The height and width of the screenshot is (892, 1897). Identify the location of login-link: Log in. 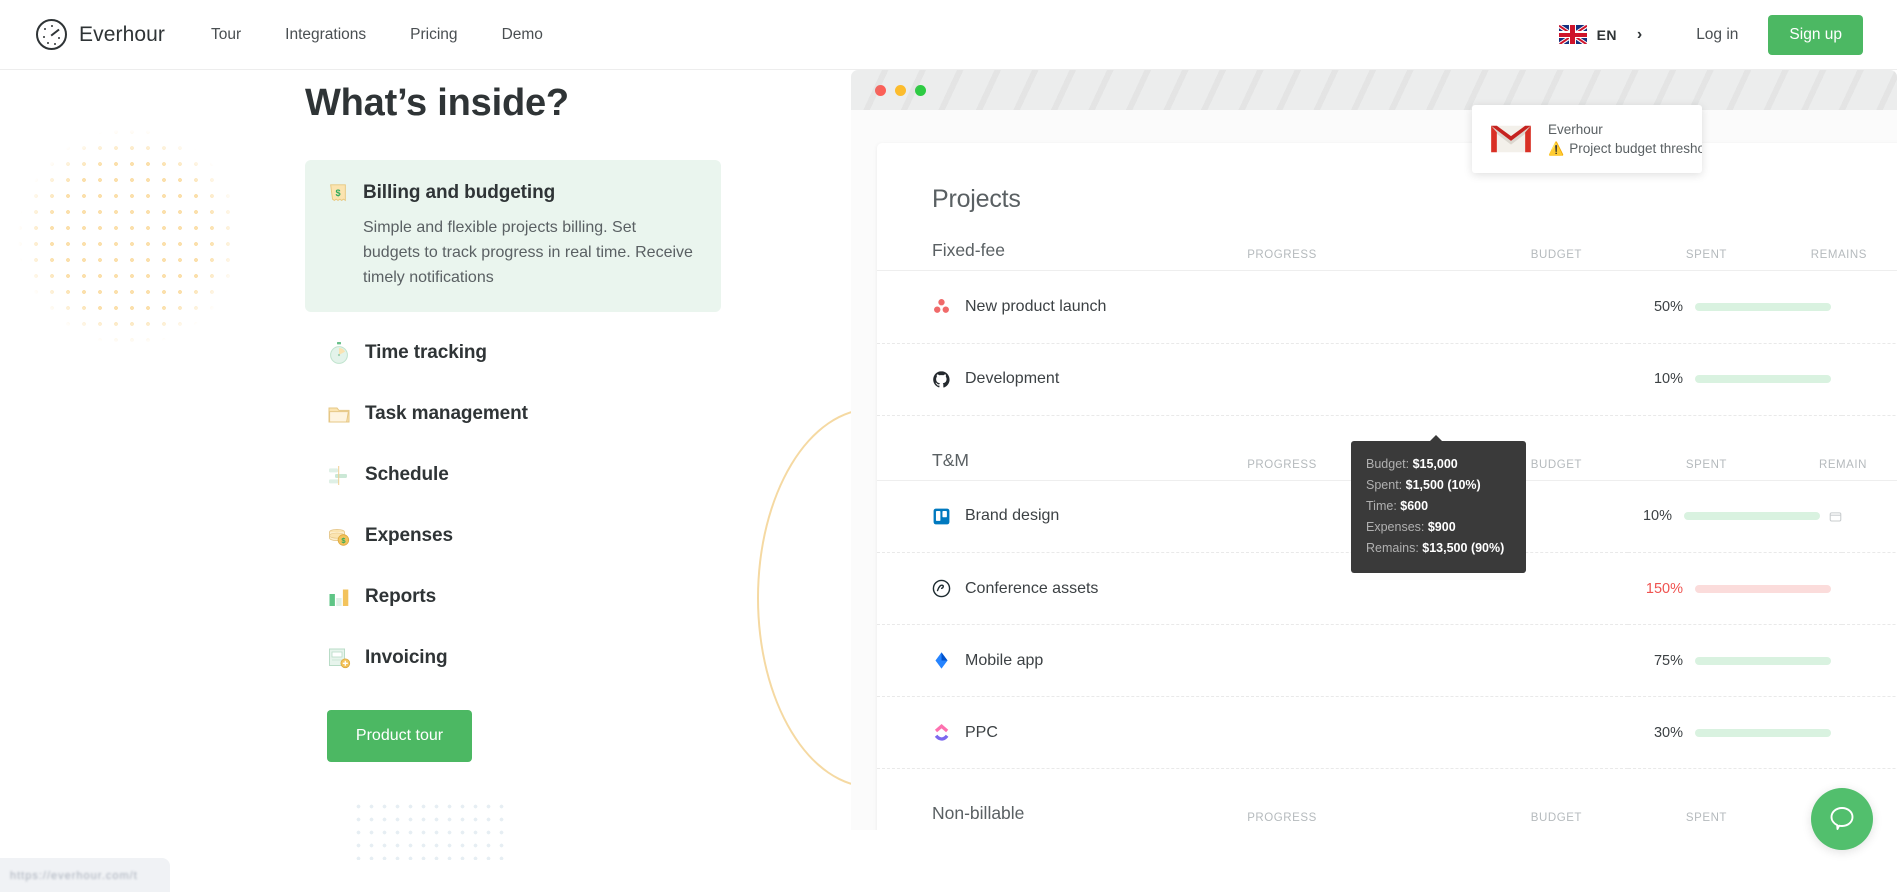
(1717, 35).